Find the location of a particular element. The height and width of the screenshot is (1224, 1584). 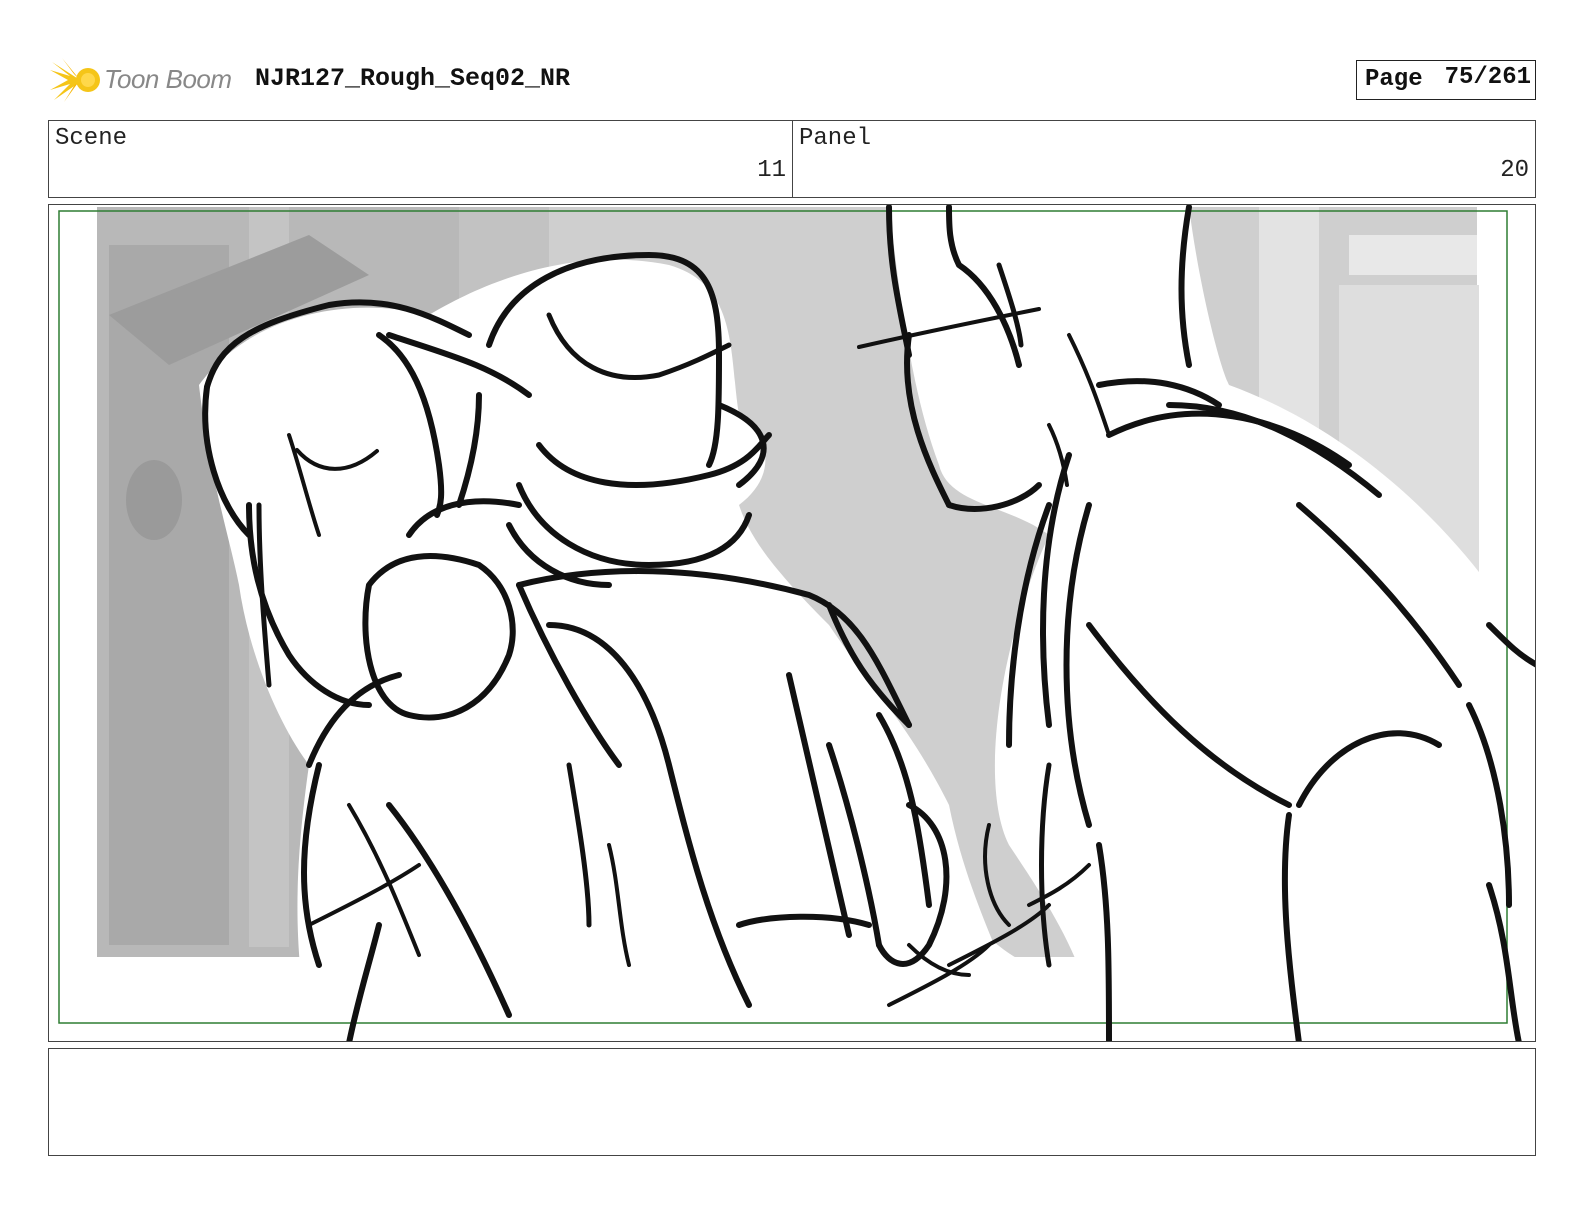

scene-label: Scene is located at coordinates (91, 138).